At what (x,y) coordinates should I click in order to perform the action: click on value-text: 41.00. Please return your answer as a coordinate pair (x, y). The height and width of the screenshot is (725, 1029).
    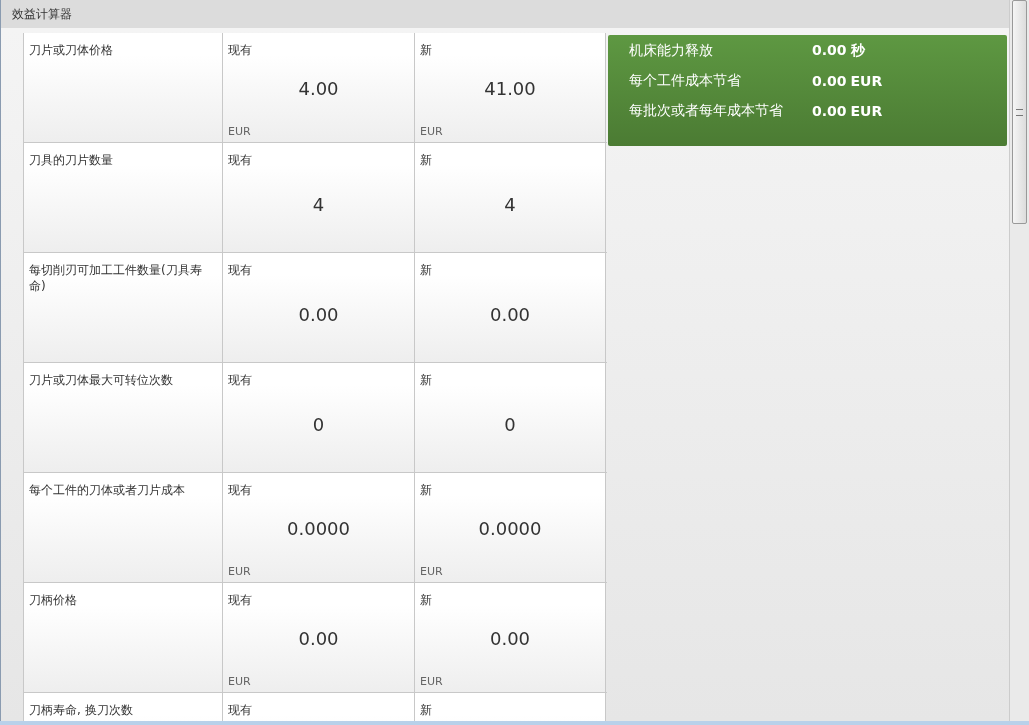
    Looking at the image, I should click on (510, 88).